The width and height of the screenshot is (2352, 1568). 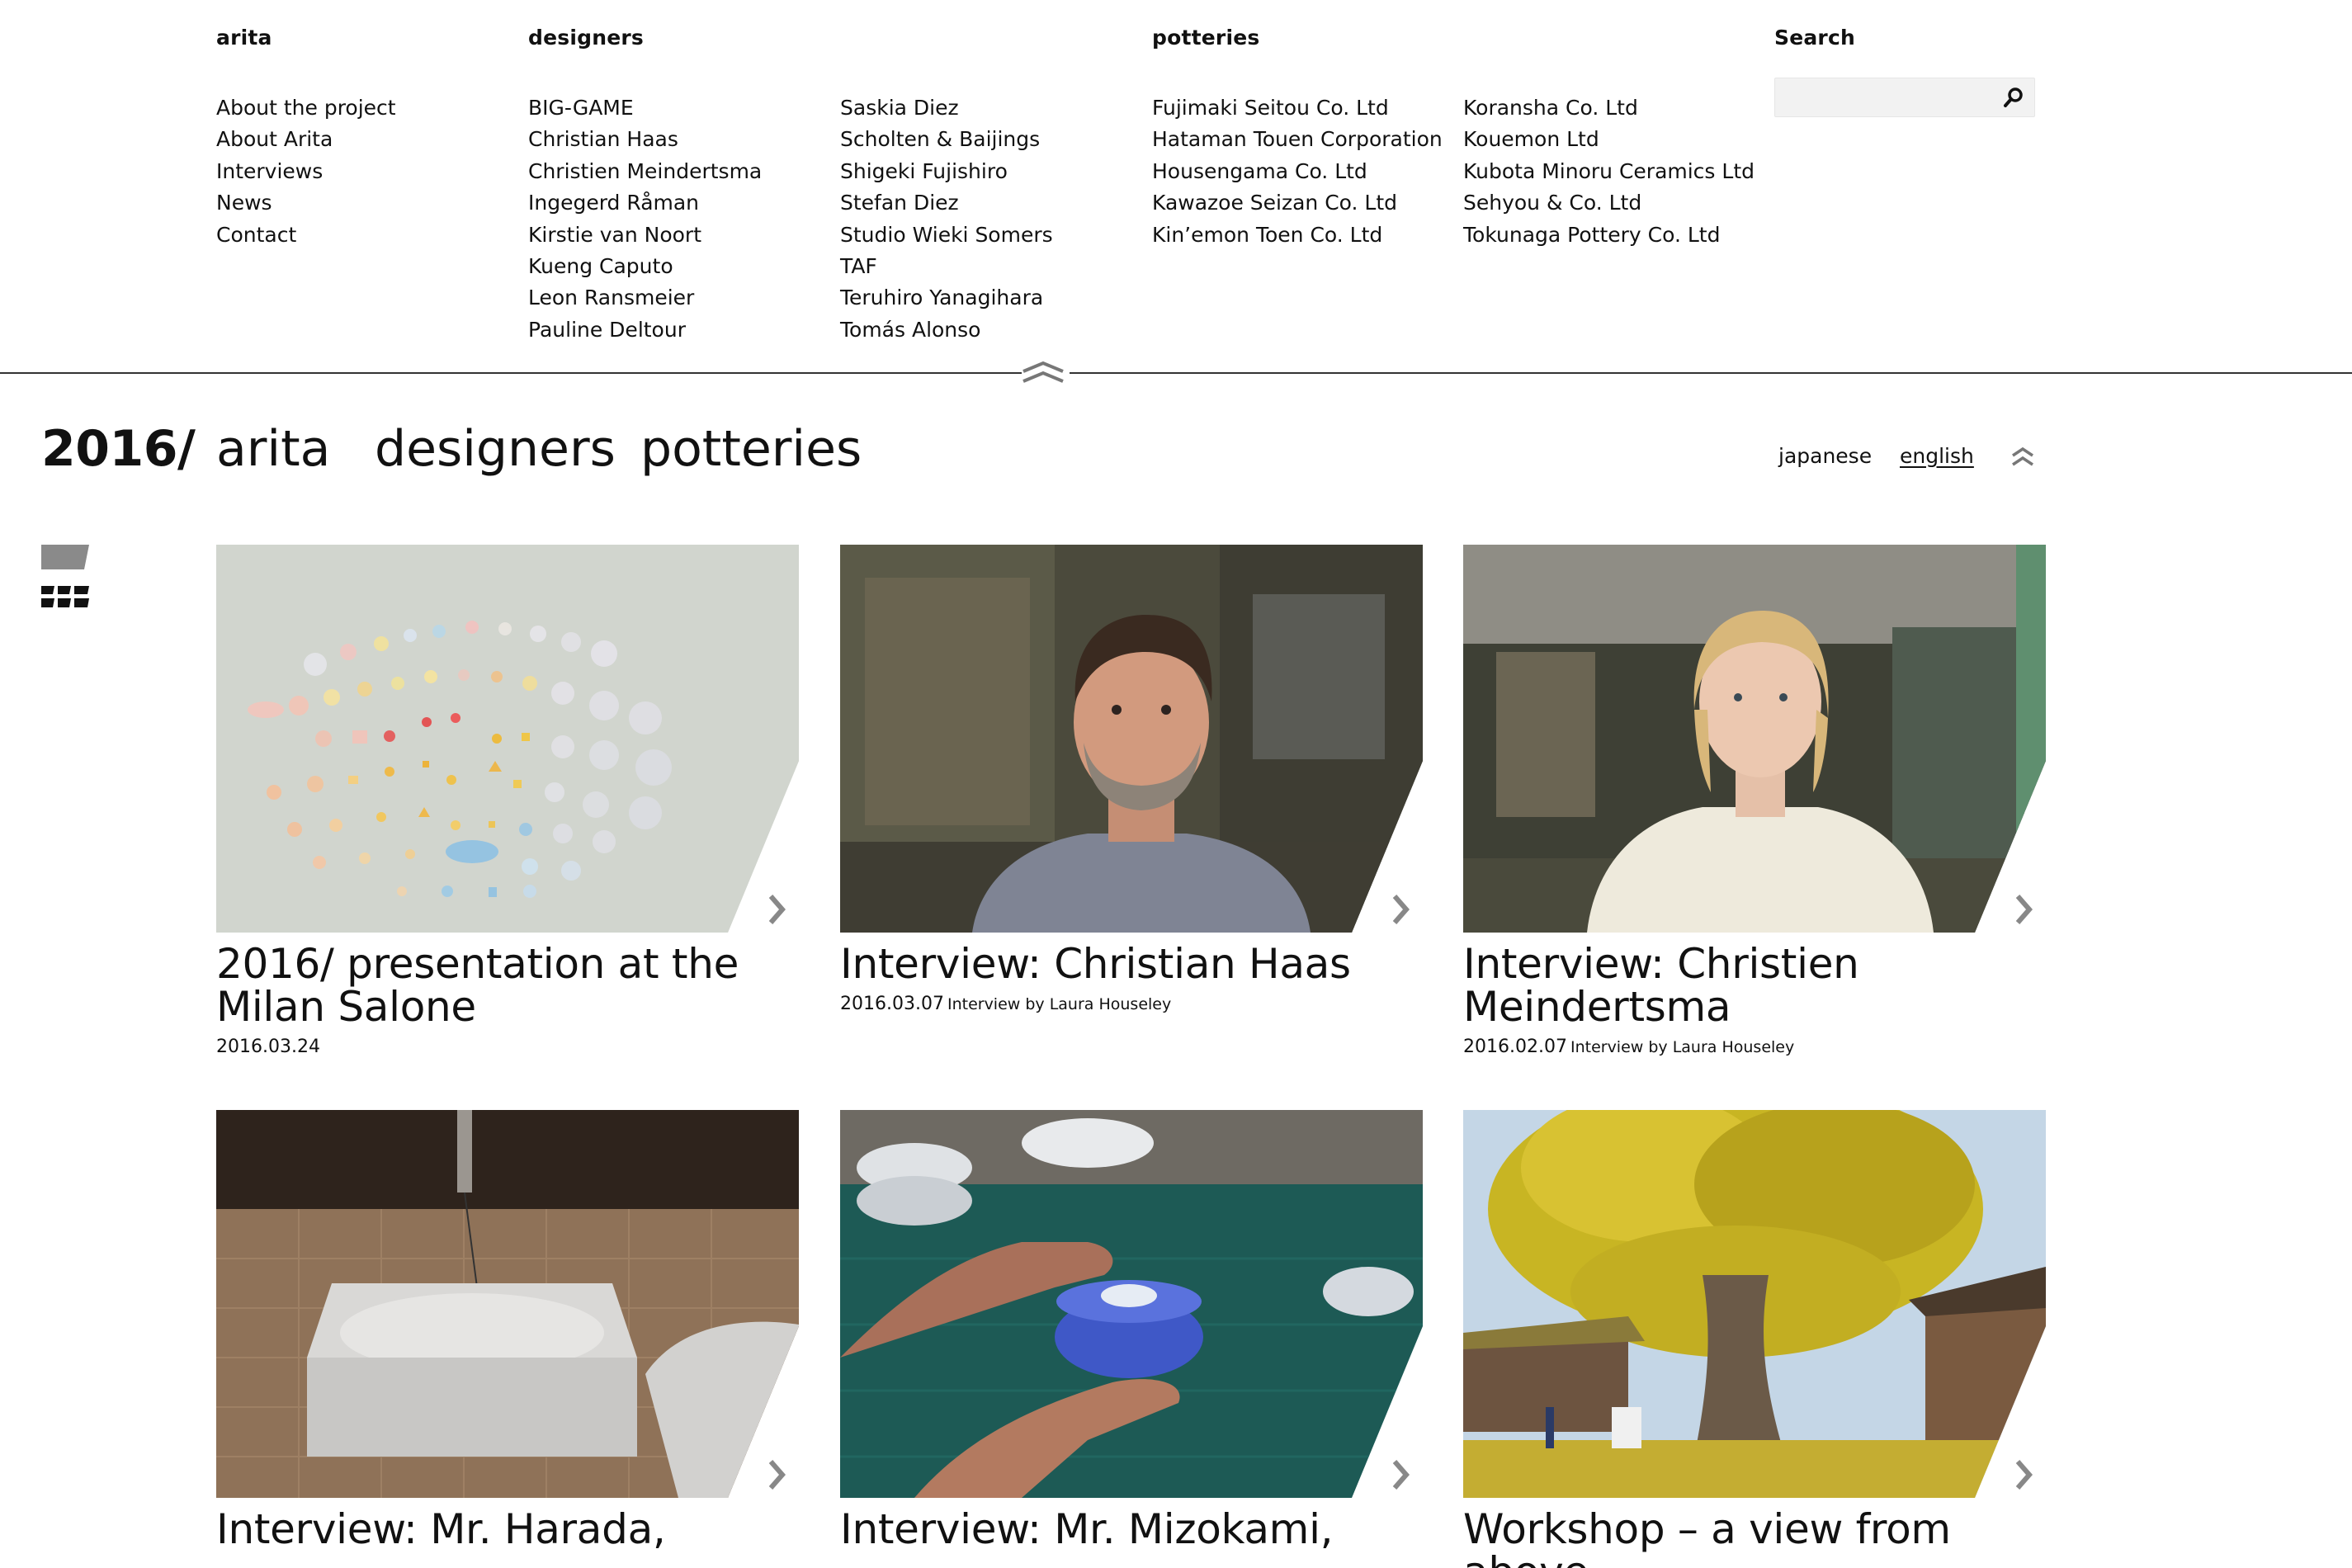 What do you see at coordinates (1754, 985) in the screenshot?
I see `post-title: Interview: Christien Meindertsma` at bounding box center [1754, 985].